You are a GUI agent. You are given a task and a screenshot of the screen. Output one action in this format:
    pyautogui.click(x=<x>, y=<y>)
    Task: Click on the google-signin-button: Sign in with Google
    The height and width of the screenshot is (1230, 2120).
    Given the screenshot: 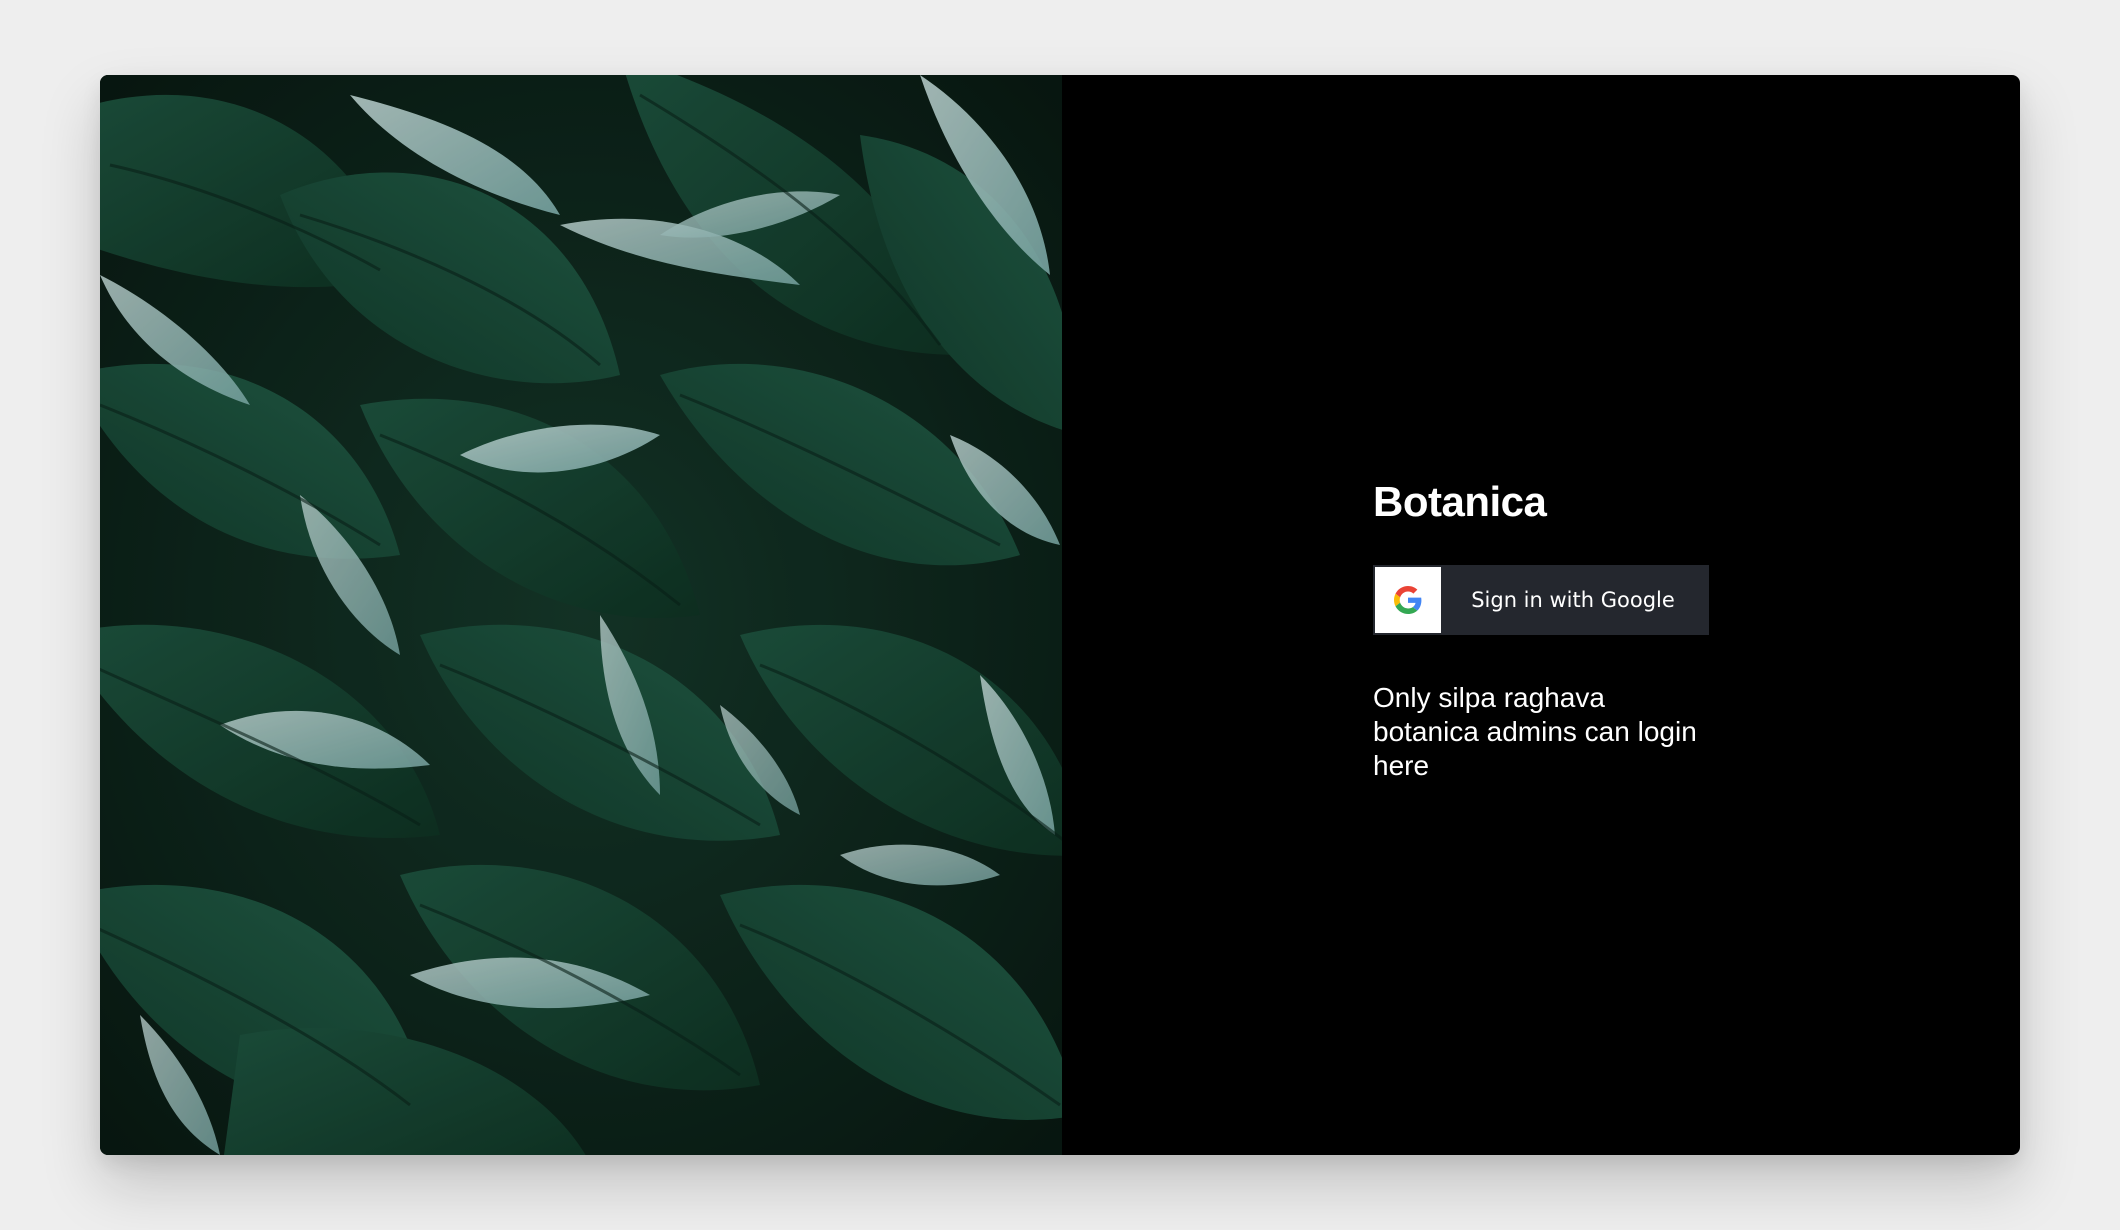 What is the action you would take?
    pyautogui.click(x=1541, y=600)
    